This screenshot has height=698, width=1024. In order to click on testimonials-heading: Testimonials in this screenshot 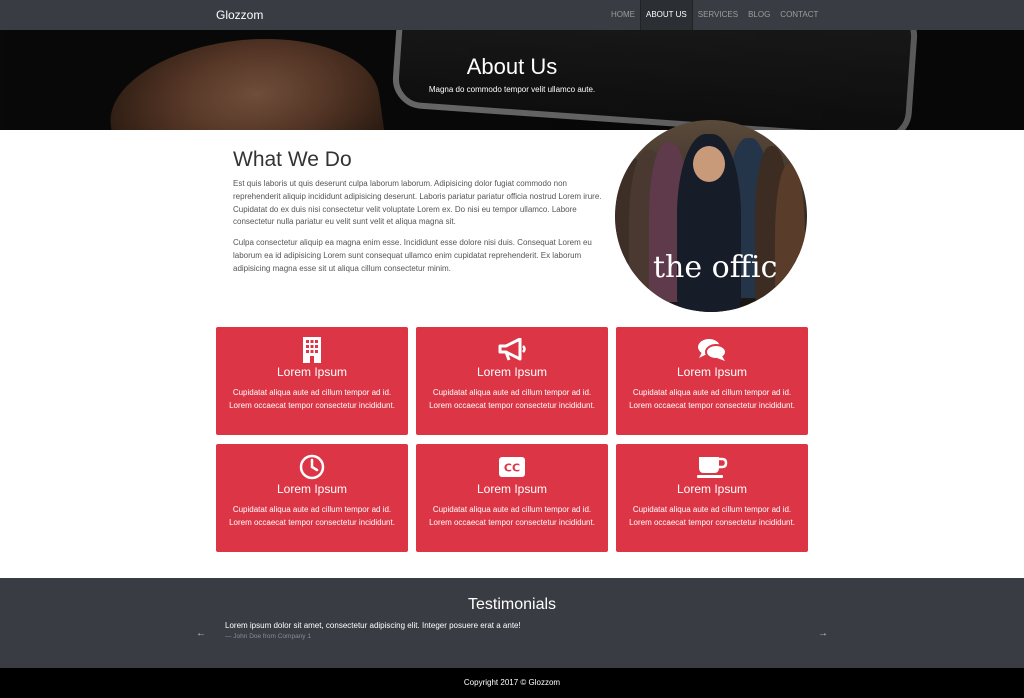, I will do `click(512, 604)`.